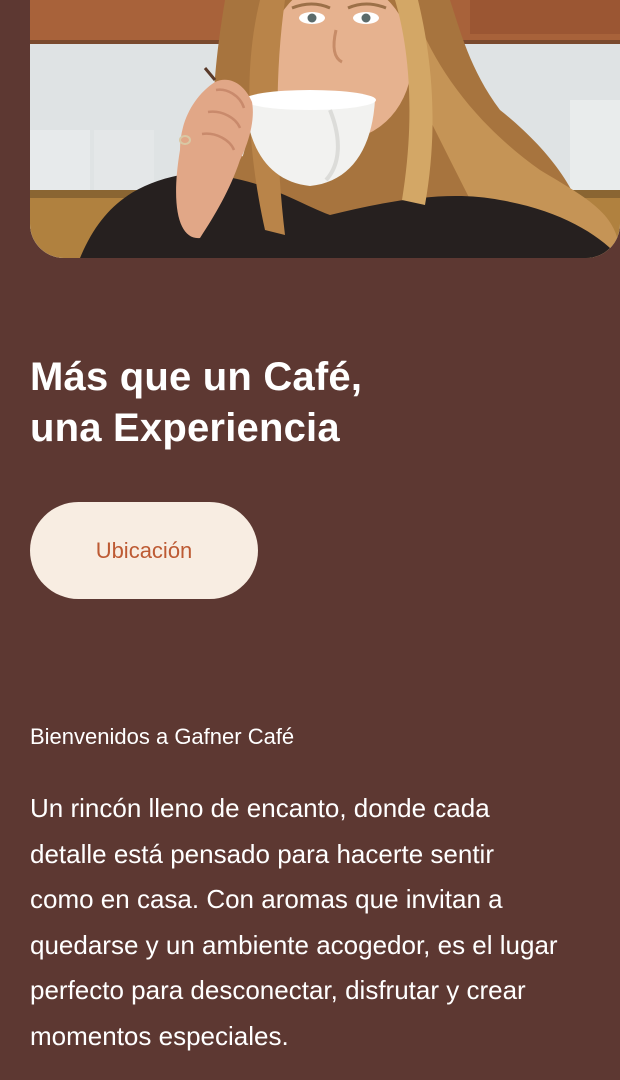 The image size is (620, 1080). What do you see at coordinates (266, 899) in the screenshot?
I see `description-line: como en casa. Con aromas que invitan a` at bounding box center [266, 899].